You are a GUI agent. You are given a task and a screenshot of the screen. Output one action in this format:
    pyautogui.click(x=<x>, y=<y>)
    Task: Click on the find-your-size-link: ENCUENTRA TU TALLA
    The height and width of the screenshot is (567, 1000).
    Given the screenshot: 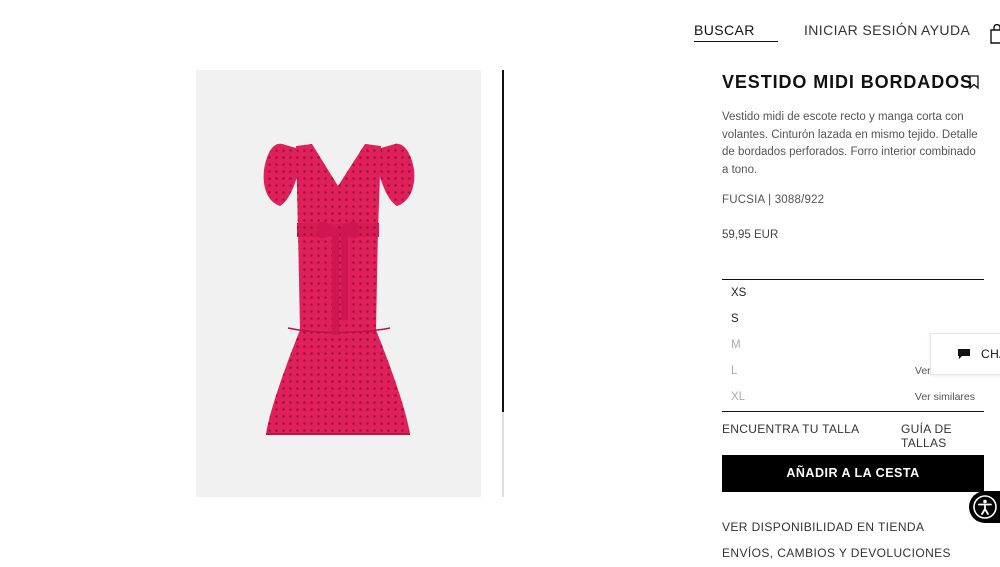 What is the action you would take?
    pyautogui.click(x=790, y=429)
    